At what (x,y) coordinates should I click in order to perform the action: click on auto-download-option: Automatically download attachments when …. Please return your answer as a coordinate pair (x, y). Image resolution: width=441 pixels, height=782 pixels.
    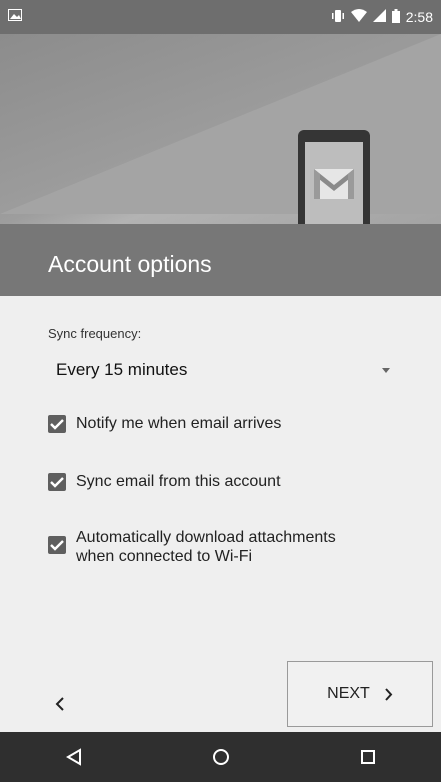
    Looking at the image, I should click on (212, 547).